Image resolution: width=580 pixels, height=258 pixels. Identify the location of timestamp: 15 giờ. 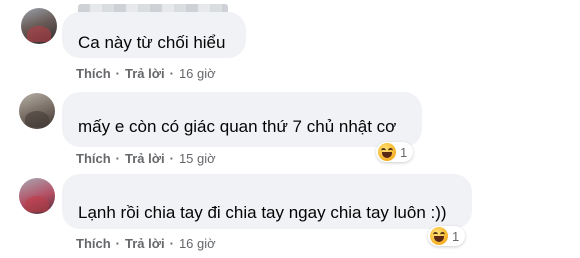
(197, 158).